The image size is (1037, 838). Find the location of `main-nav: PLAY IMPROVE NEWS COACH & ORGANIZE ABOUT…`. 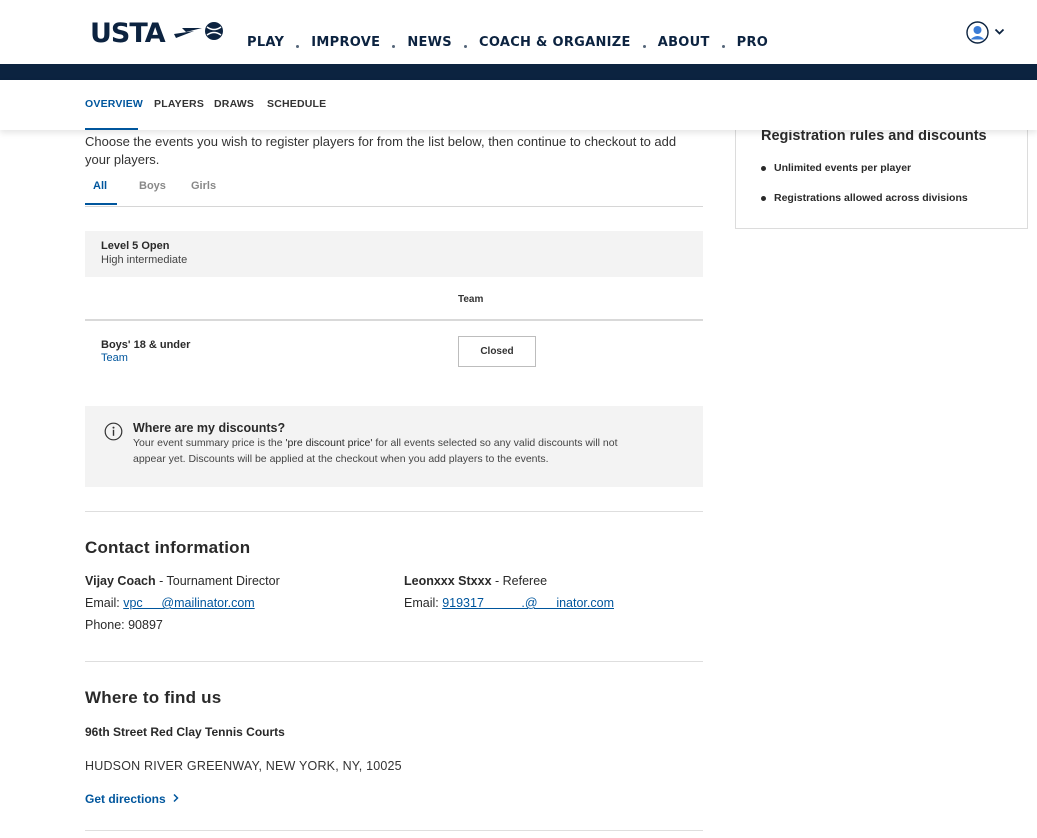

main-nav: PLAY IMPROVE NEWS COACH & ORGANIZE ABOUT… is located at coordinates (507, 42).